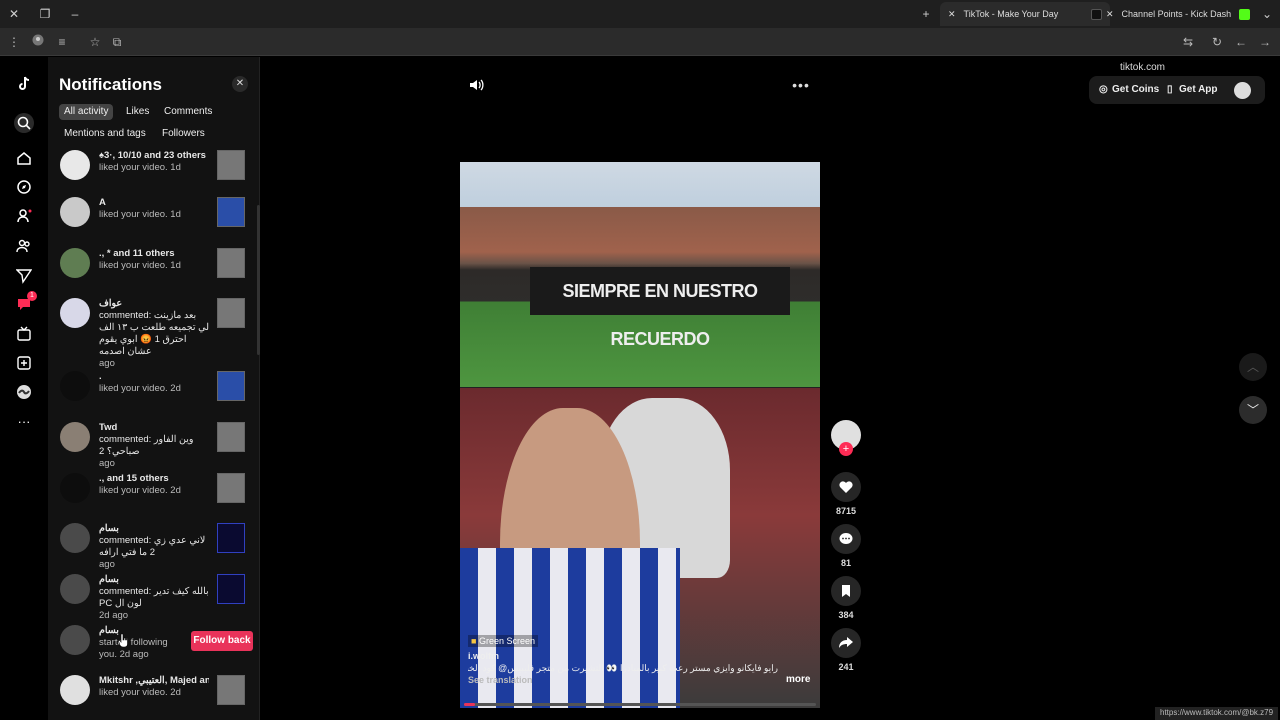 The width and height of the screenshot is (1280, 720). I want to click on filter-all-activity: All activity, so click(86, 112).